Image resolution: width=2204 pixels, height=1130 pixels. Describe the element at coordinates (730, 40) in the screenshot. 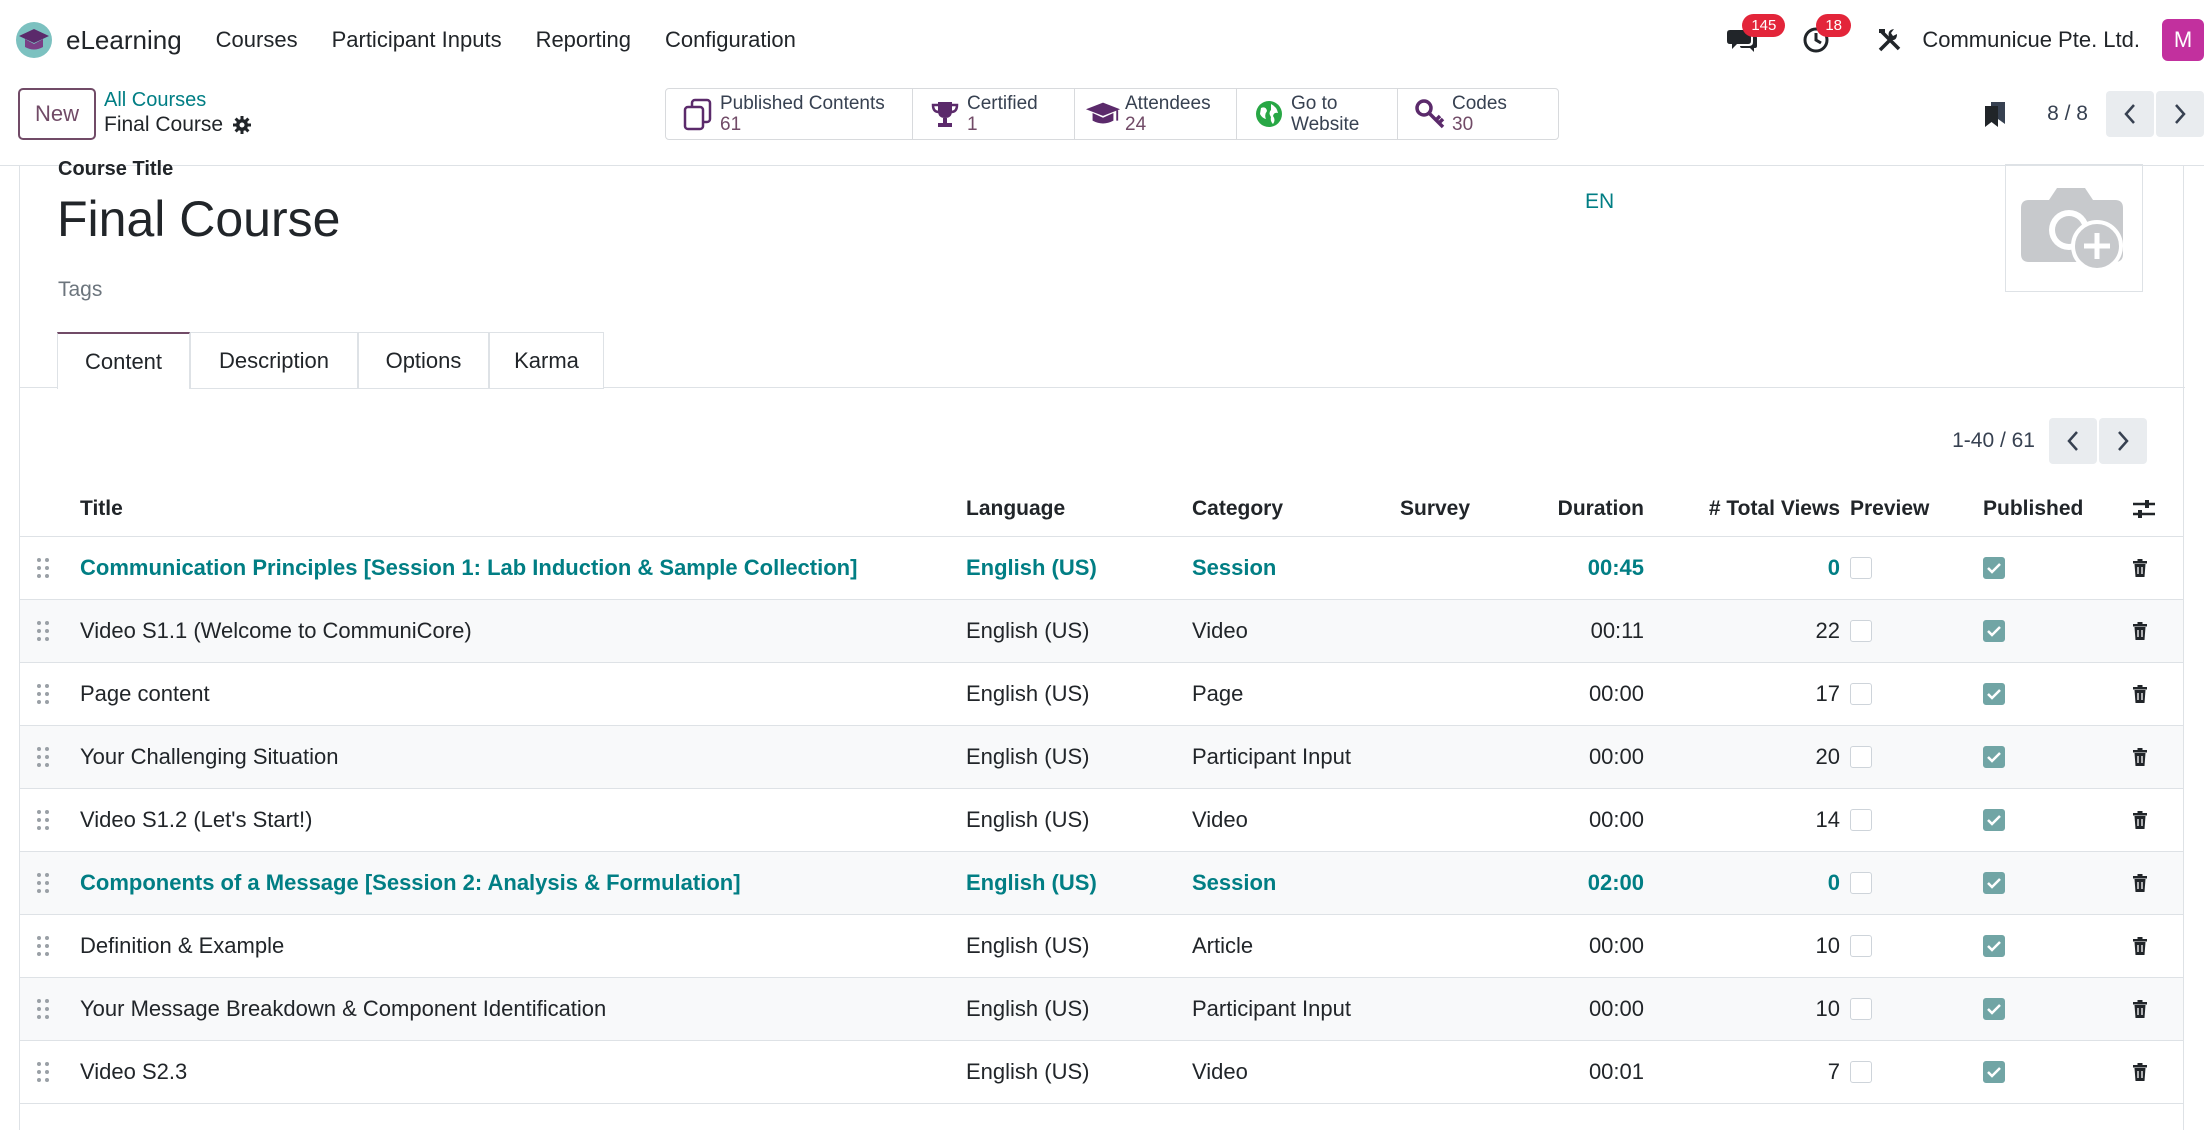

I see `menu-item-configuration: Configuration` at that location.